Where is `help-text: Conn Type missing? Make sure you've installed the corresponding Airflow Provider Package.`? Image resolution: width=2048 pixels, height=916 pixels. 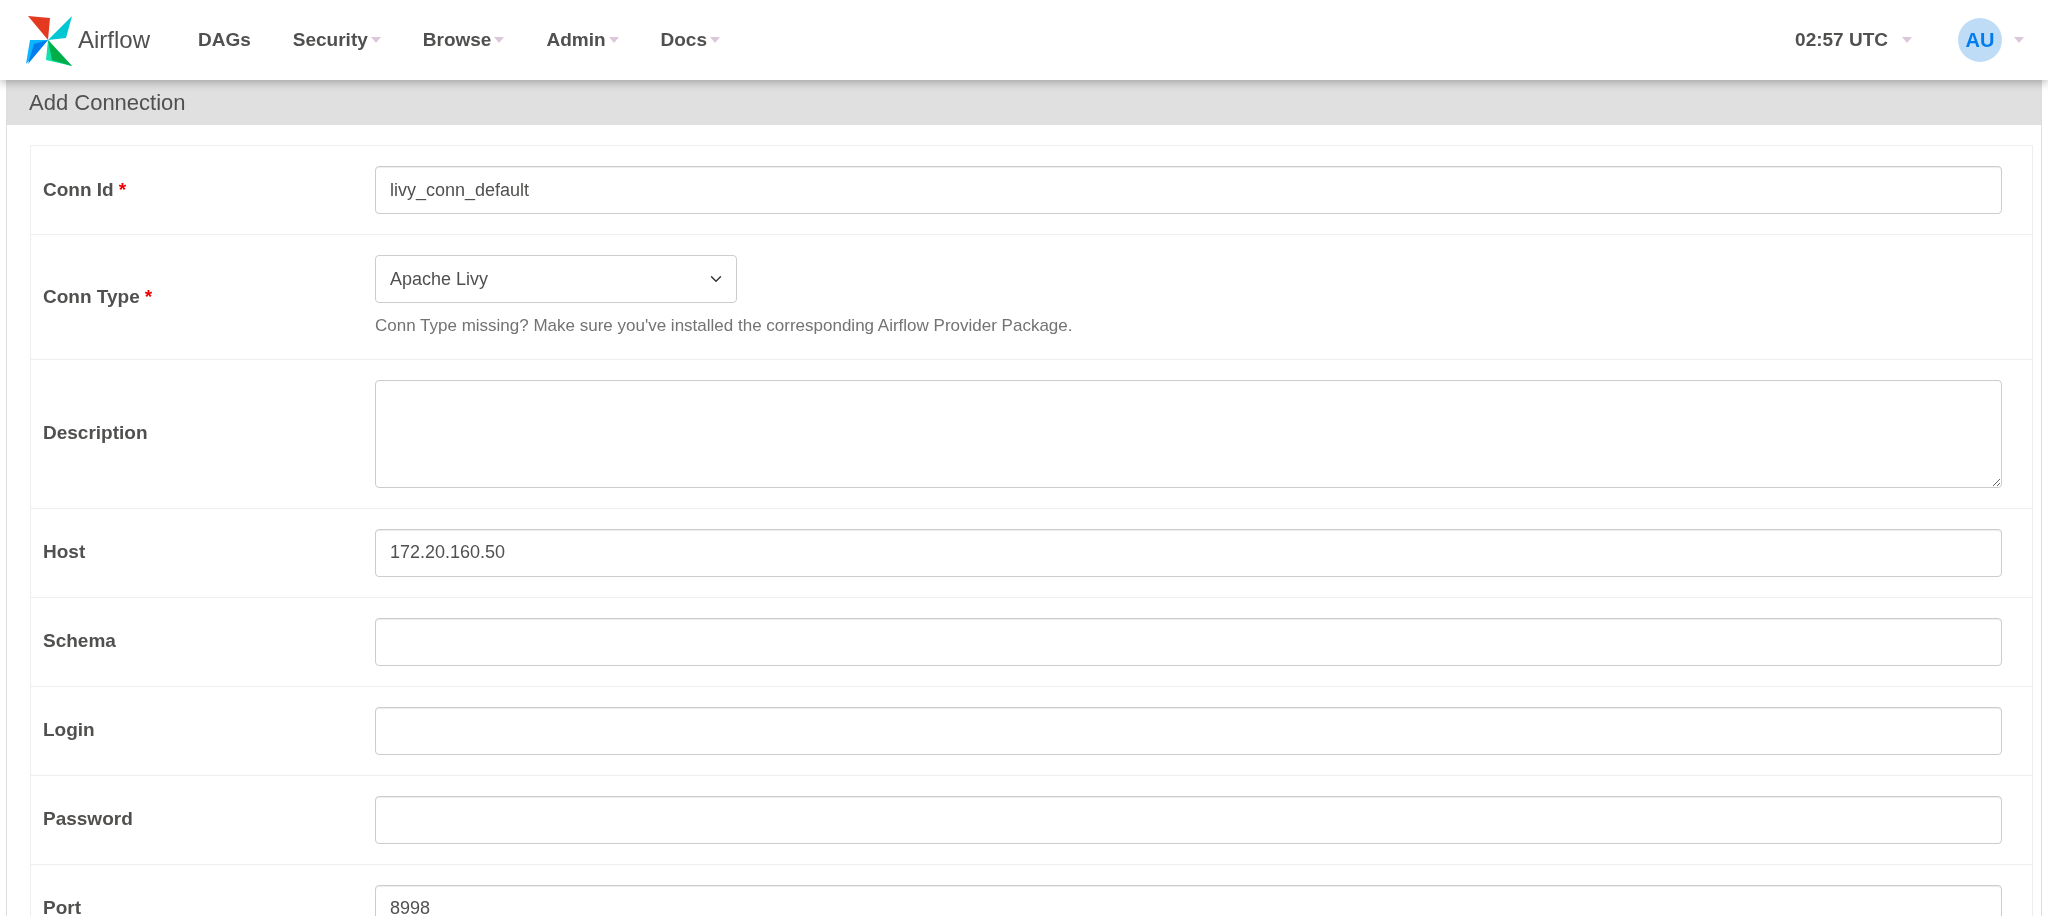
help-text: Conn Type missing? Make sure you've installed the corresponding Airflow Provider Package. is located at coordinates (724, 326).